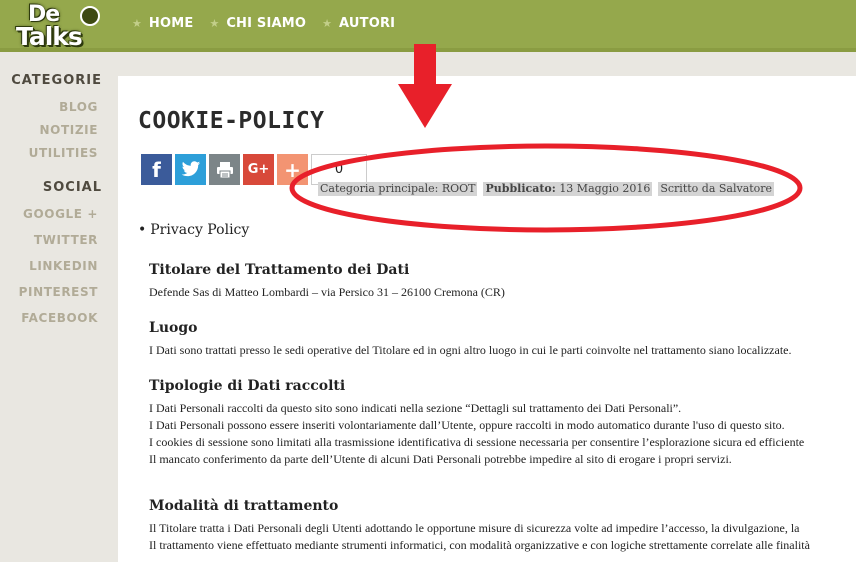 The image size is (856, 562). I want to click on section-heading: Titolare del Trattamento dei Dati, so click(279, 270).